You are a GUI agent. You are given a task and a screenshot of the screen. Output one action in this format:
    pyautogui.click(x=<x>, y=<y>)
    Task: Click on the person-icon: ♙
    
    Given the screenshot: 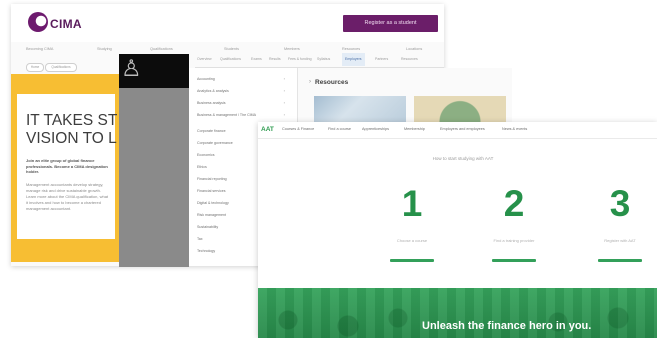 What is the action you would take?
    pyautogui.click(x=131, y=68)
    